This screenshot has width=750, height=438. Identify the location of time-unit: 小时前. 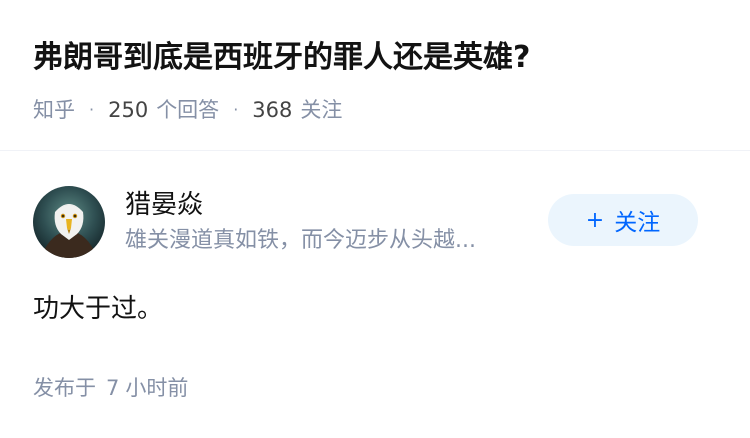
(157, 388).